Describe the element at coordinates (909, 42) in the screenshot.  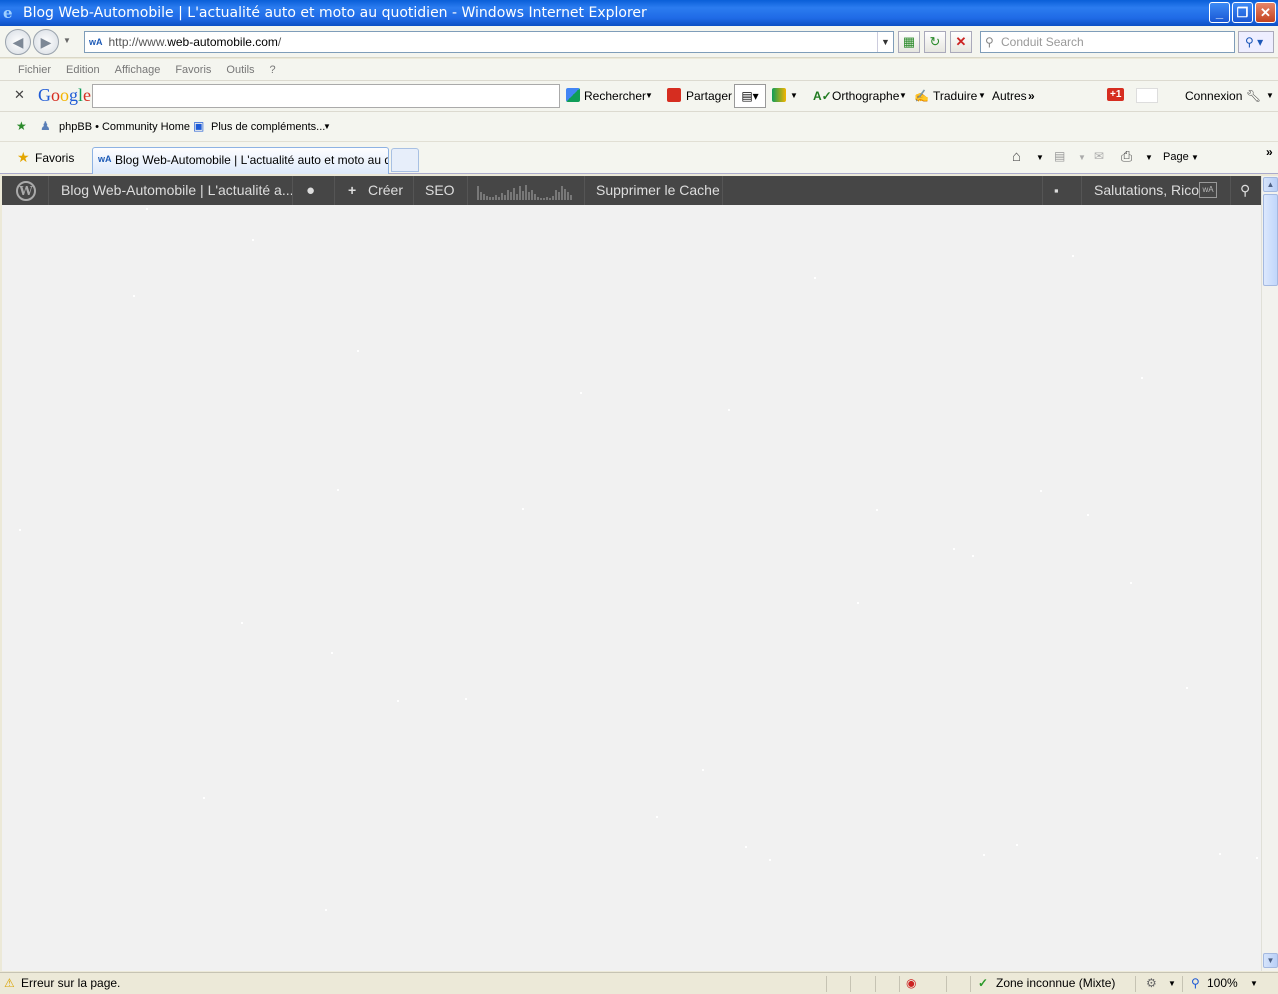
I see `compatibility-view-icon: ▦` at that location.